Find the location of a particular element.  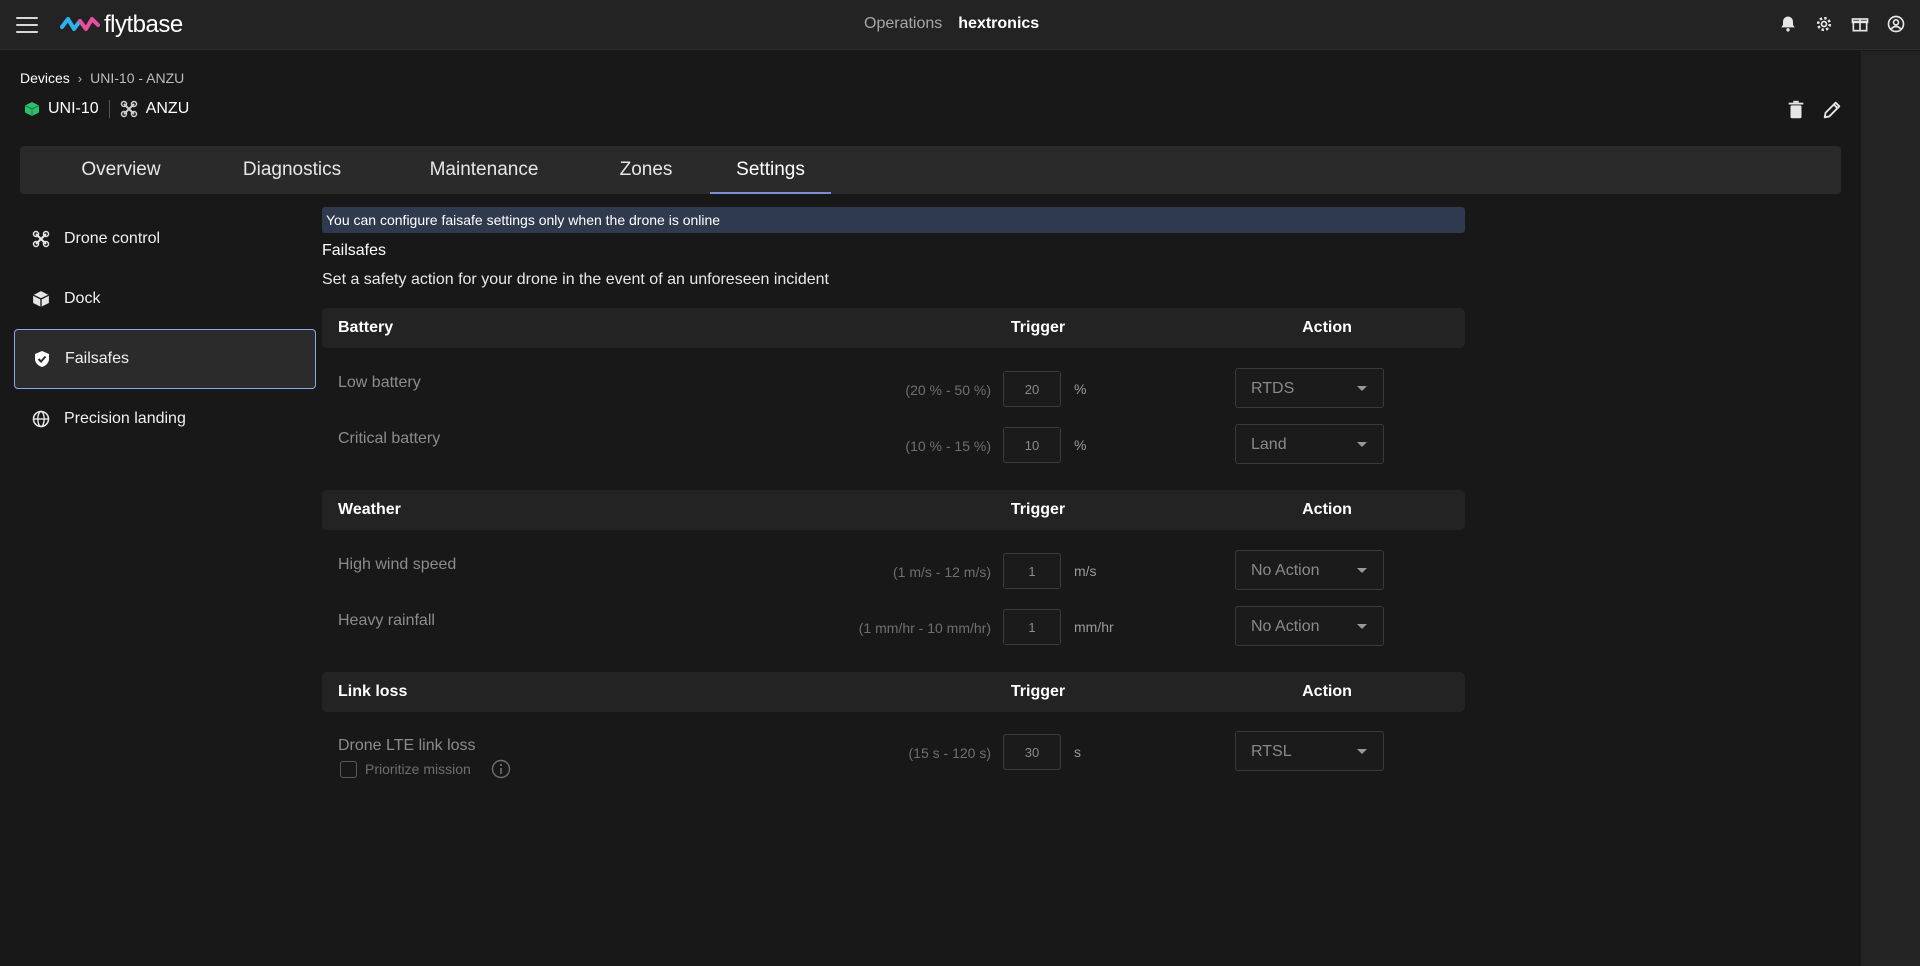

group-header-battery: Battery Trigger Action is located at coordinates (893, 328).